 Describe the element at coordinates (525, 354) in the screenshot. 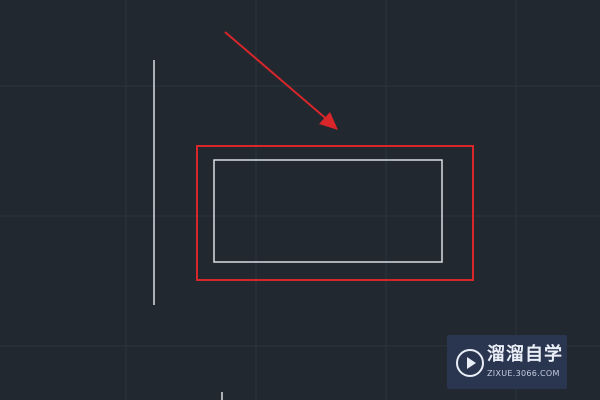

I see `watermark-title: 溜溜自学` at that location.